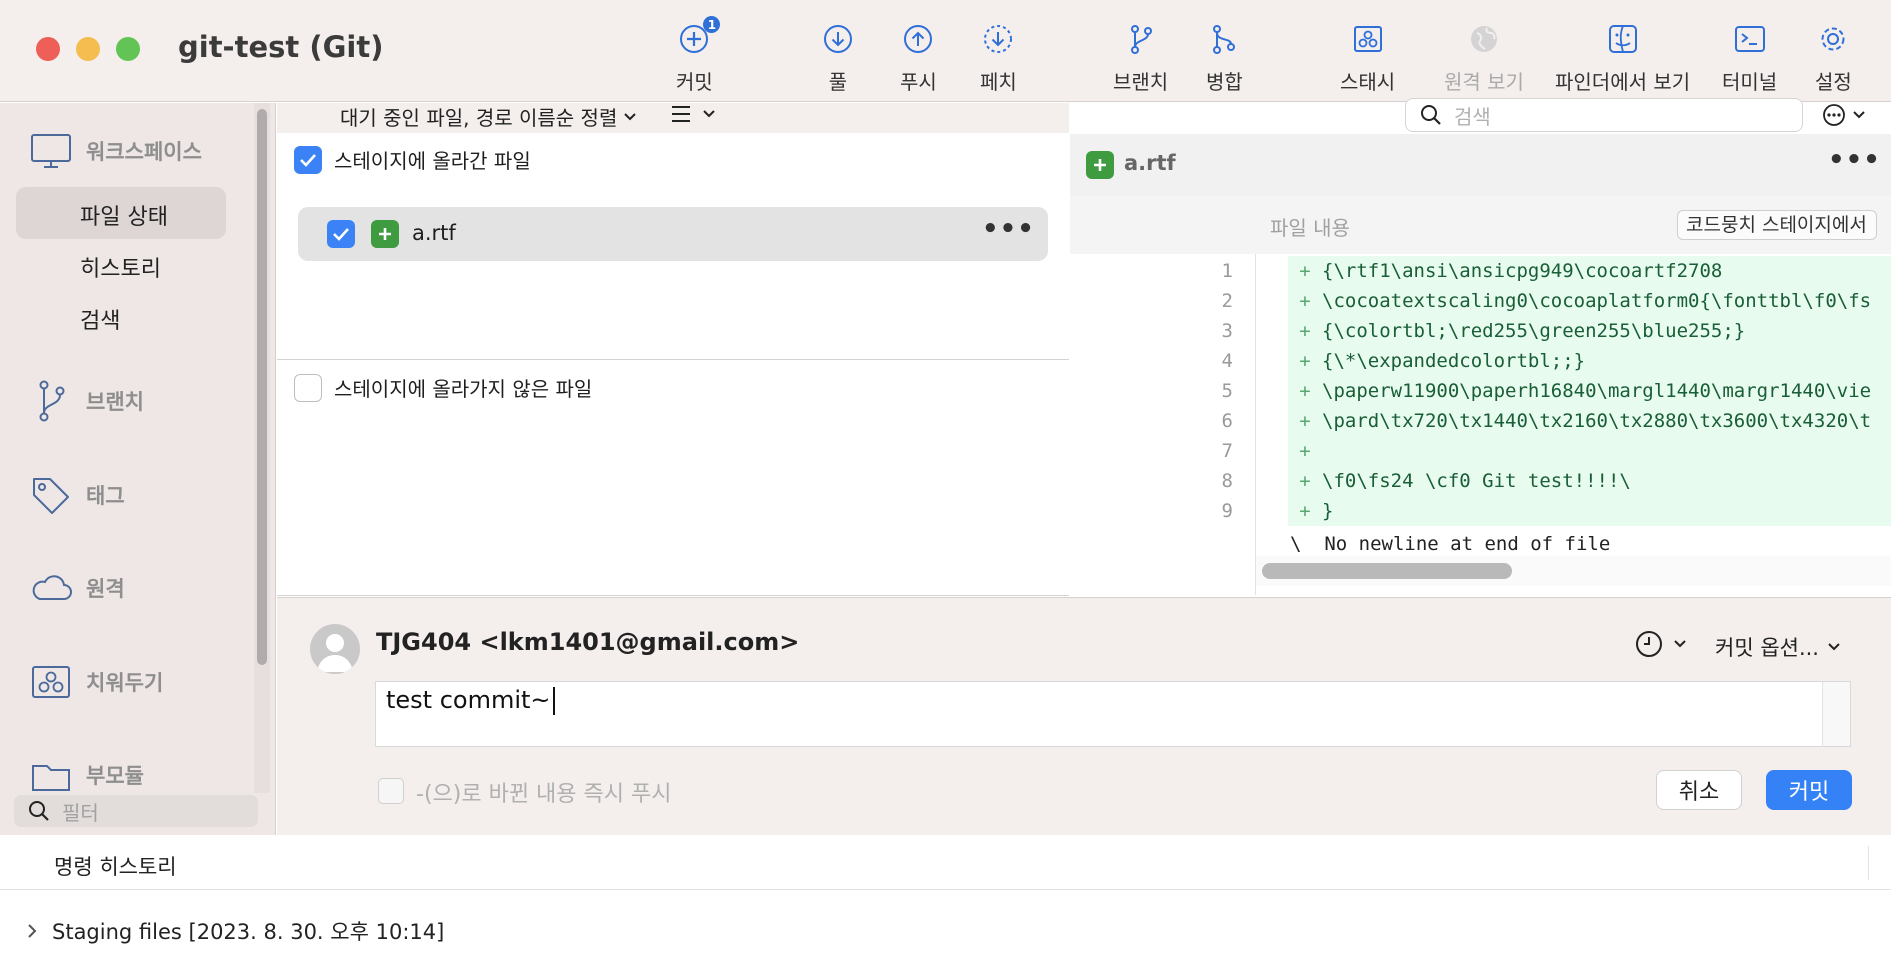  What do you see at coordinates (77, 495) in the screenshot?
I see `sidebar-section-tags: 태그` at bounding box center [77, 495].